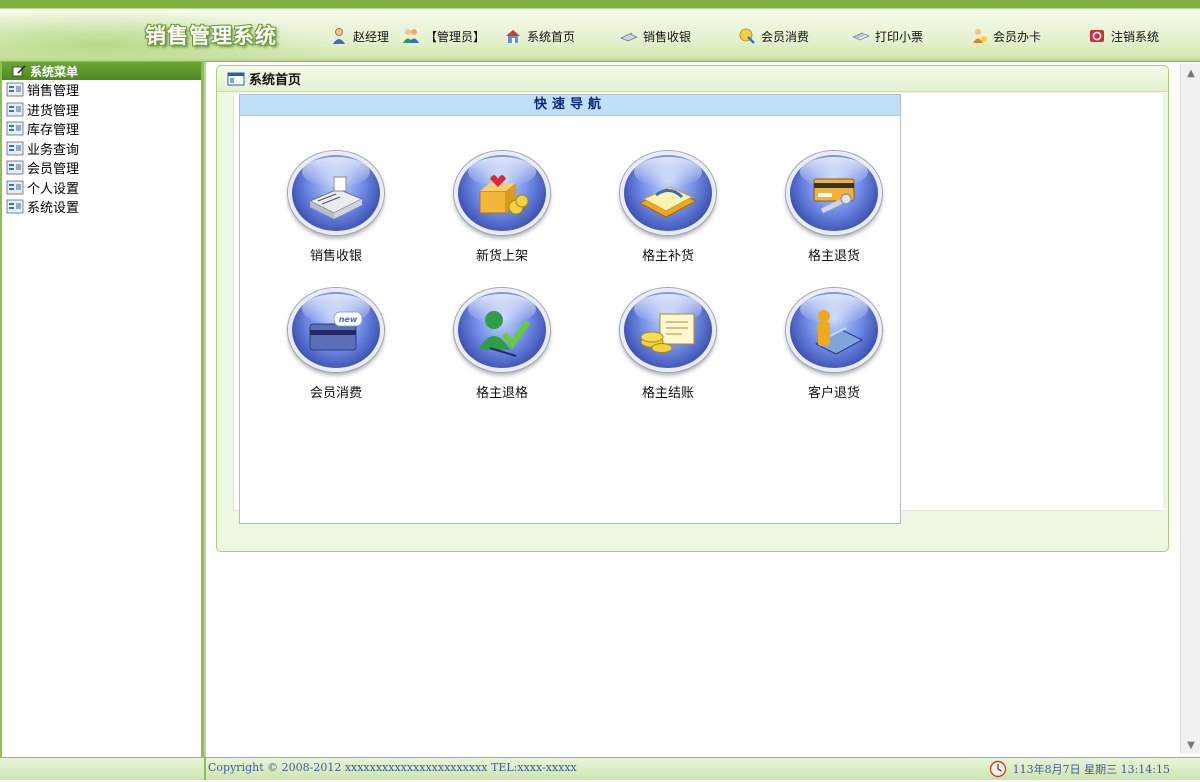  I want to click on member-spend-icon, so click(747, 36).